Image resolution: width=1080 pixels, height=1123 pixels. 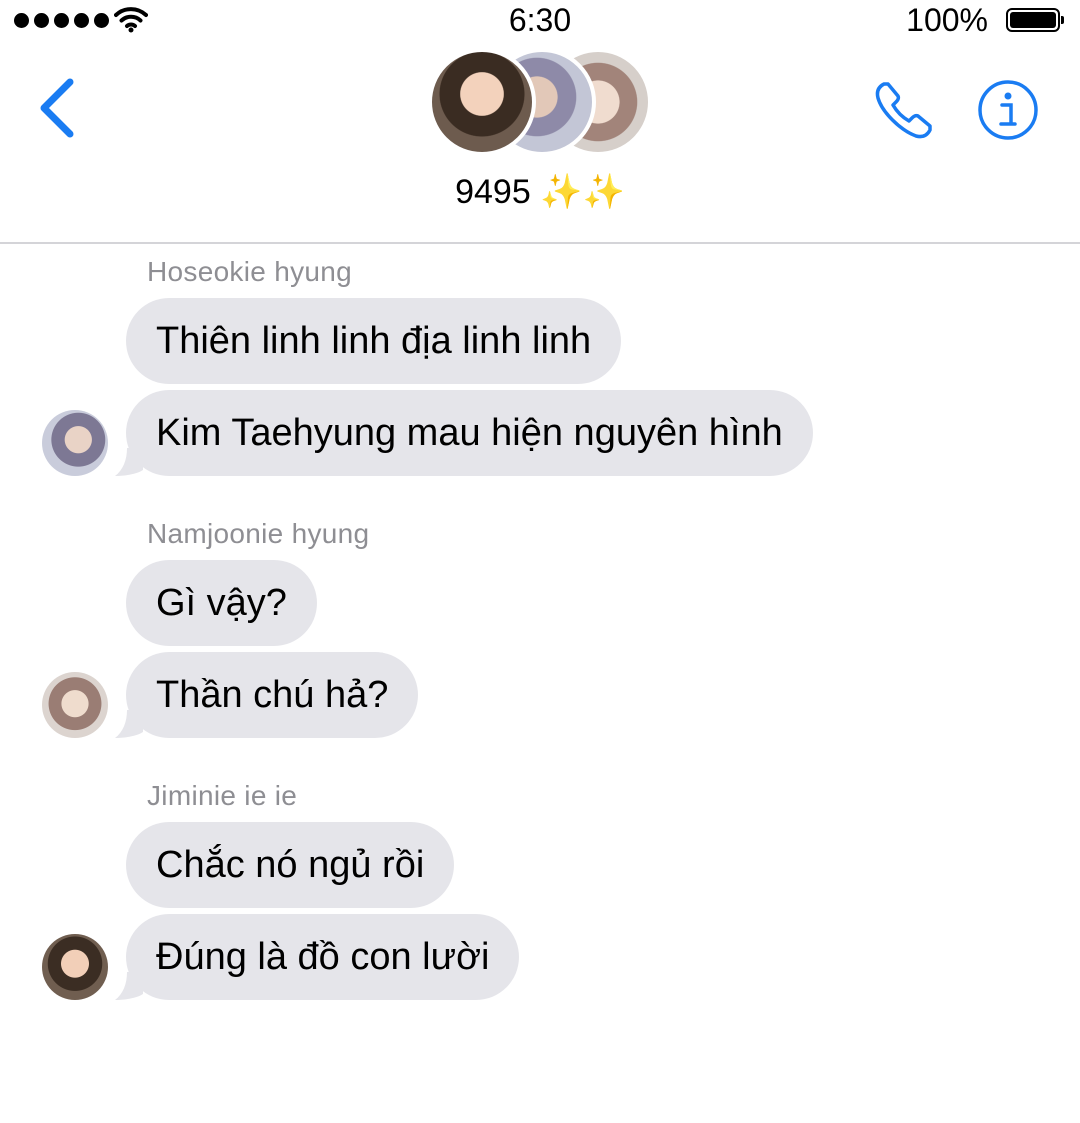 What do you see at coordinates (904, 110) in the screenshot?
I see `phone-icon` at bounding box center [904, 110].